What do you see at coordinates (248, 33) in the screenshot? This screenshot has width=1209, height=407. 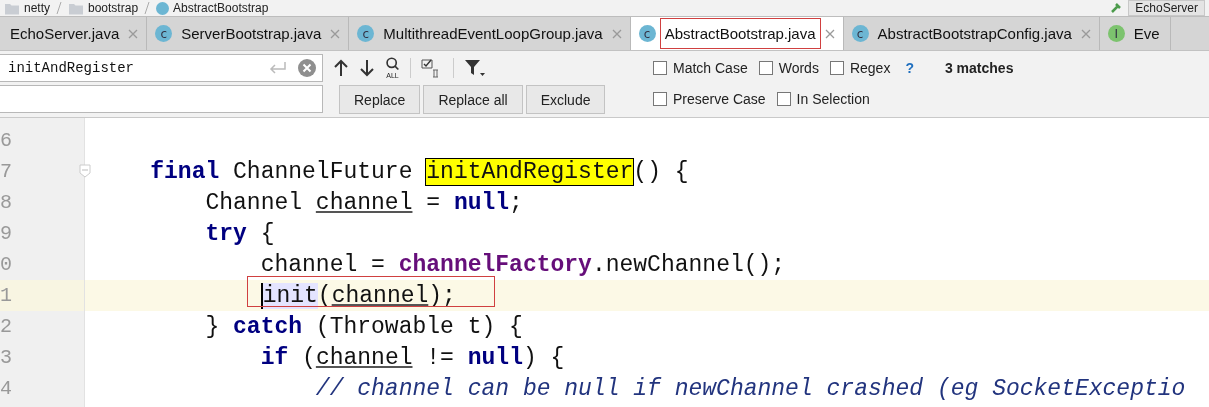 I see `editor-tab: c ServerBootstrap.java` at bounding box center [248, 33].